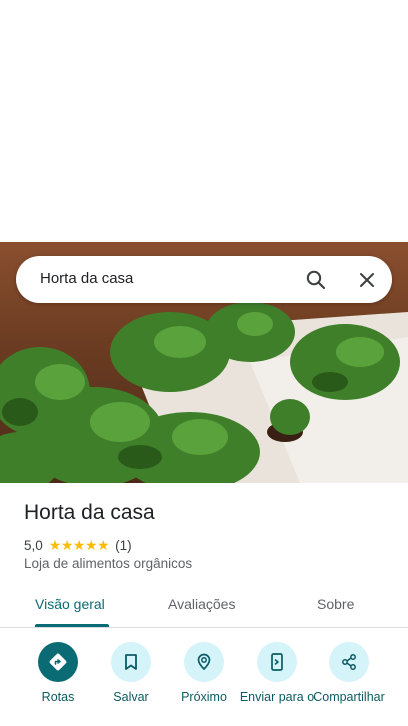  Describe the element at coordinates (201, 604) in the screenshot. I see `tab-reviews: Avaliações` at that location.